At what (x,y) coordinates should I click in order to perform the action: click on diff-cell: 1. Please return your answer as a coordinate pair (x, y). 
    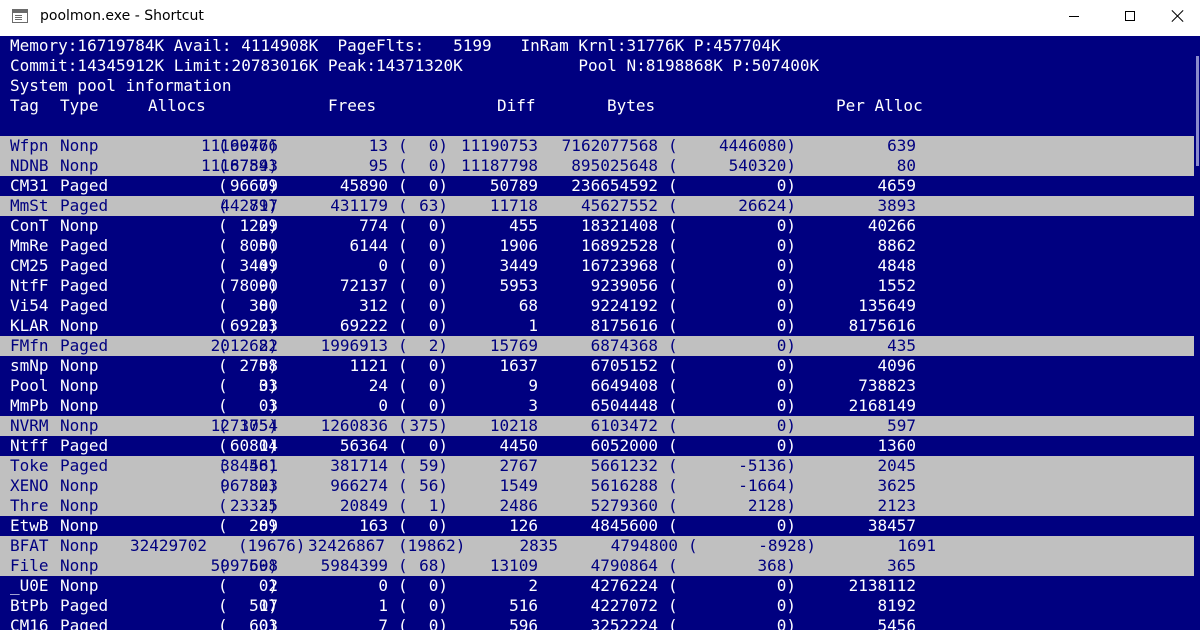
    Looking at the image, I should click on (533, 325).